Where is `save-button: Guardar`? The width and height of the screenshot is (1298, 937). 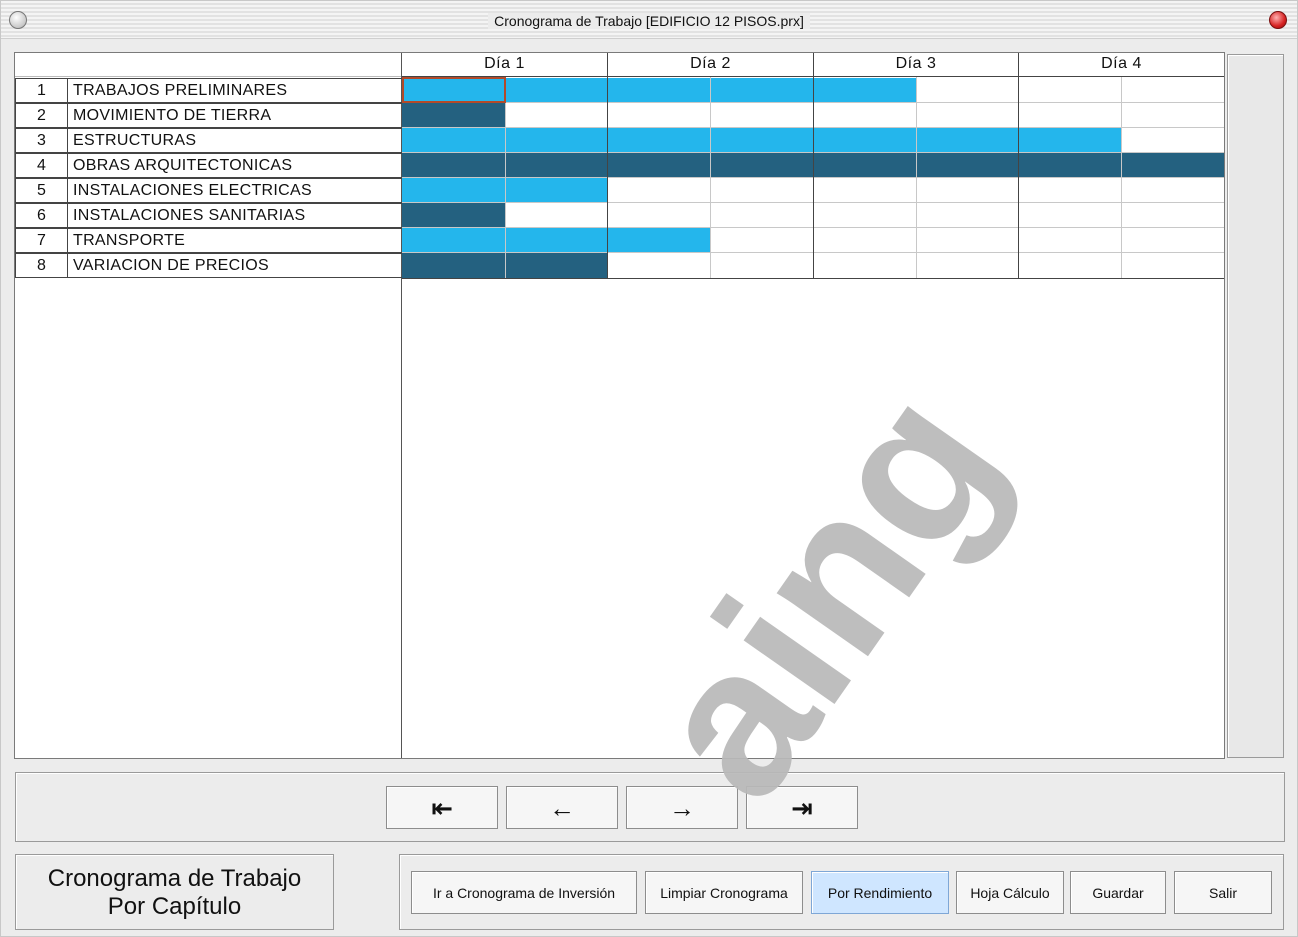 save-button: Guardar is located at coordinates (1118, 892).